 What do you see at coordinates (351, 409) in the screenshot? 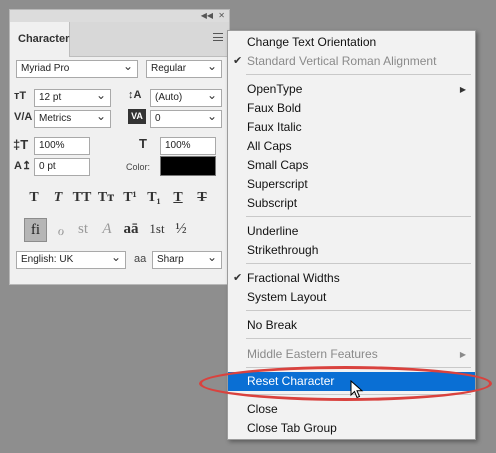
I see `menu-item-close: Close` at bounding box center [351, 409].